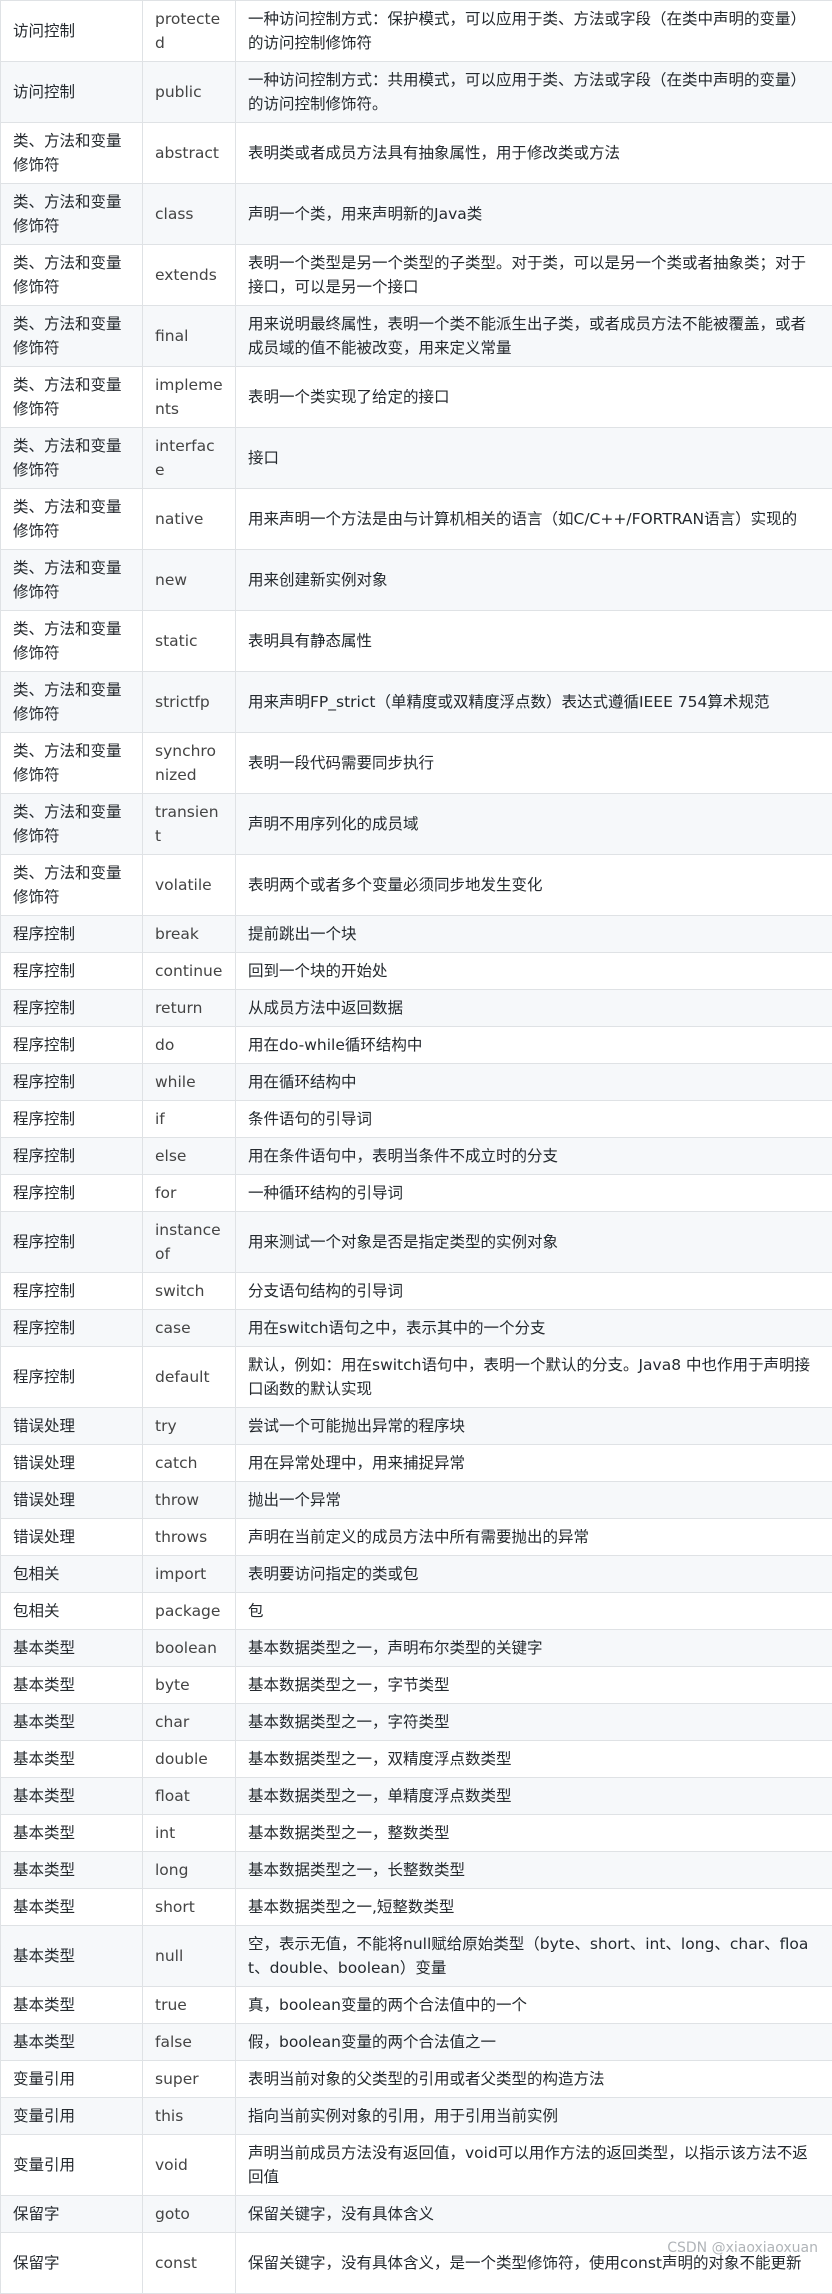 The height and width of the screenshot is (2294, 832). What do you see at coordinates (534, 1907) in the screenshot?
I see `description-cell: 基本数据类型之一,短整数类型` at bounding box center [534, 1907].